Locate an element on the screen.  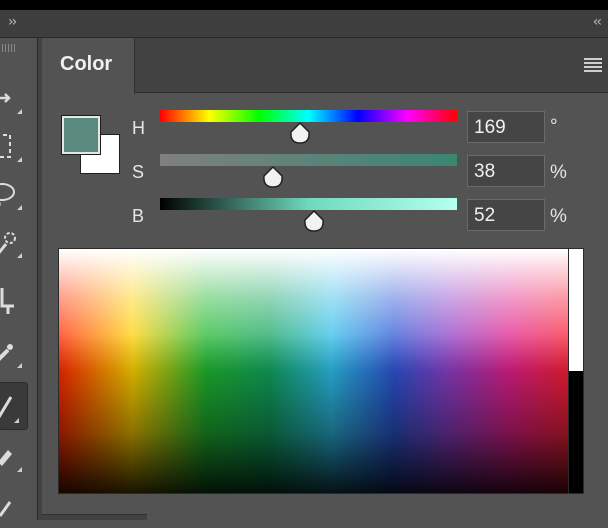
tab-color: Color is located at coordinates (88, 66).